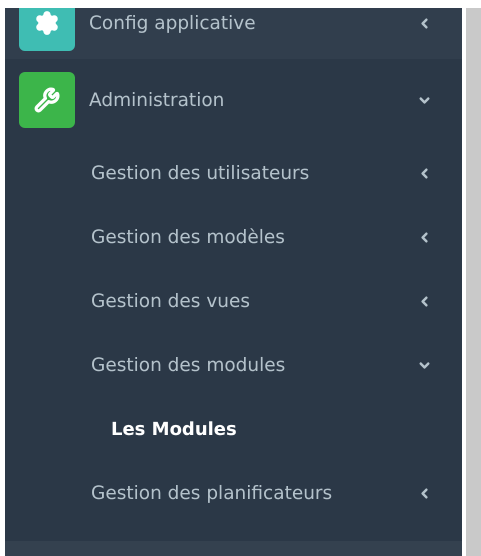  What do you see at coordinates (174, 429) in the screenshot?
I see `menu-label: Les Modules` at bounding box center [174, 429].